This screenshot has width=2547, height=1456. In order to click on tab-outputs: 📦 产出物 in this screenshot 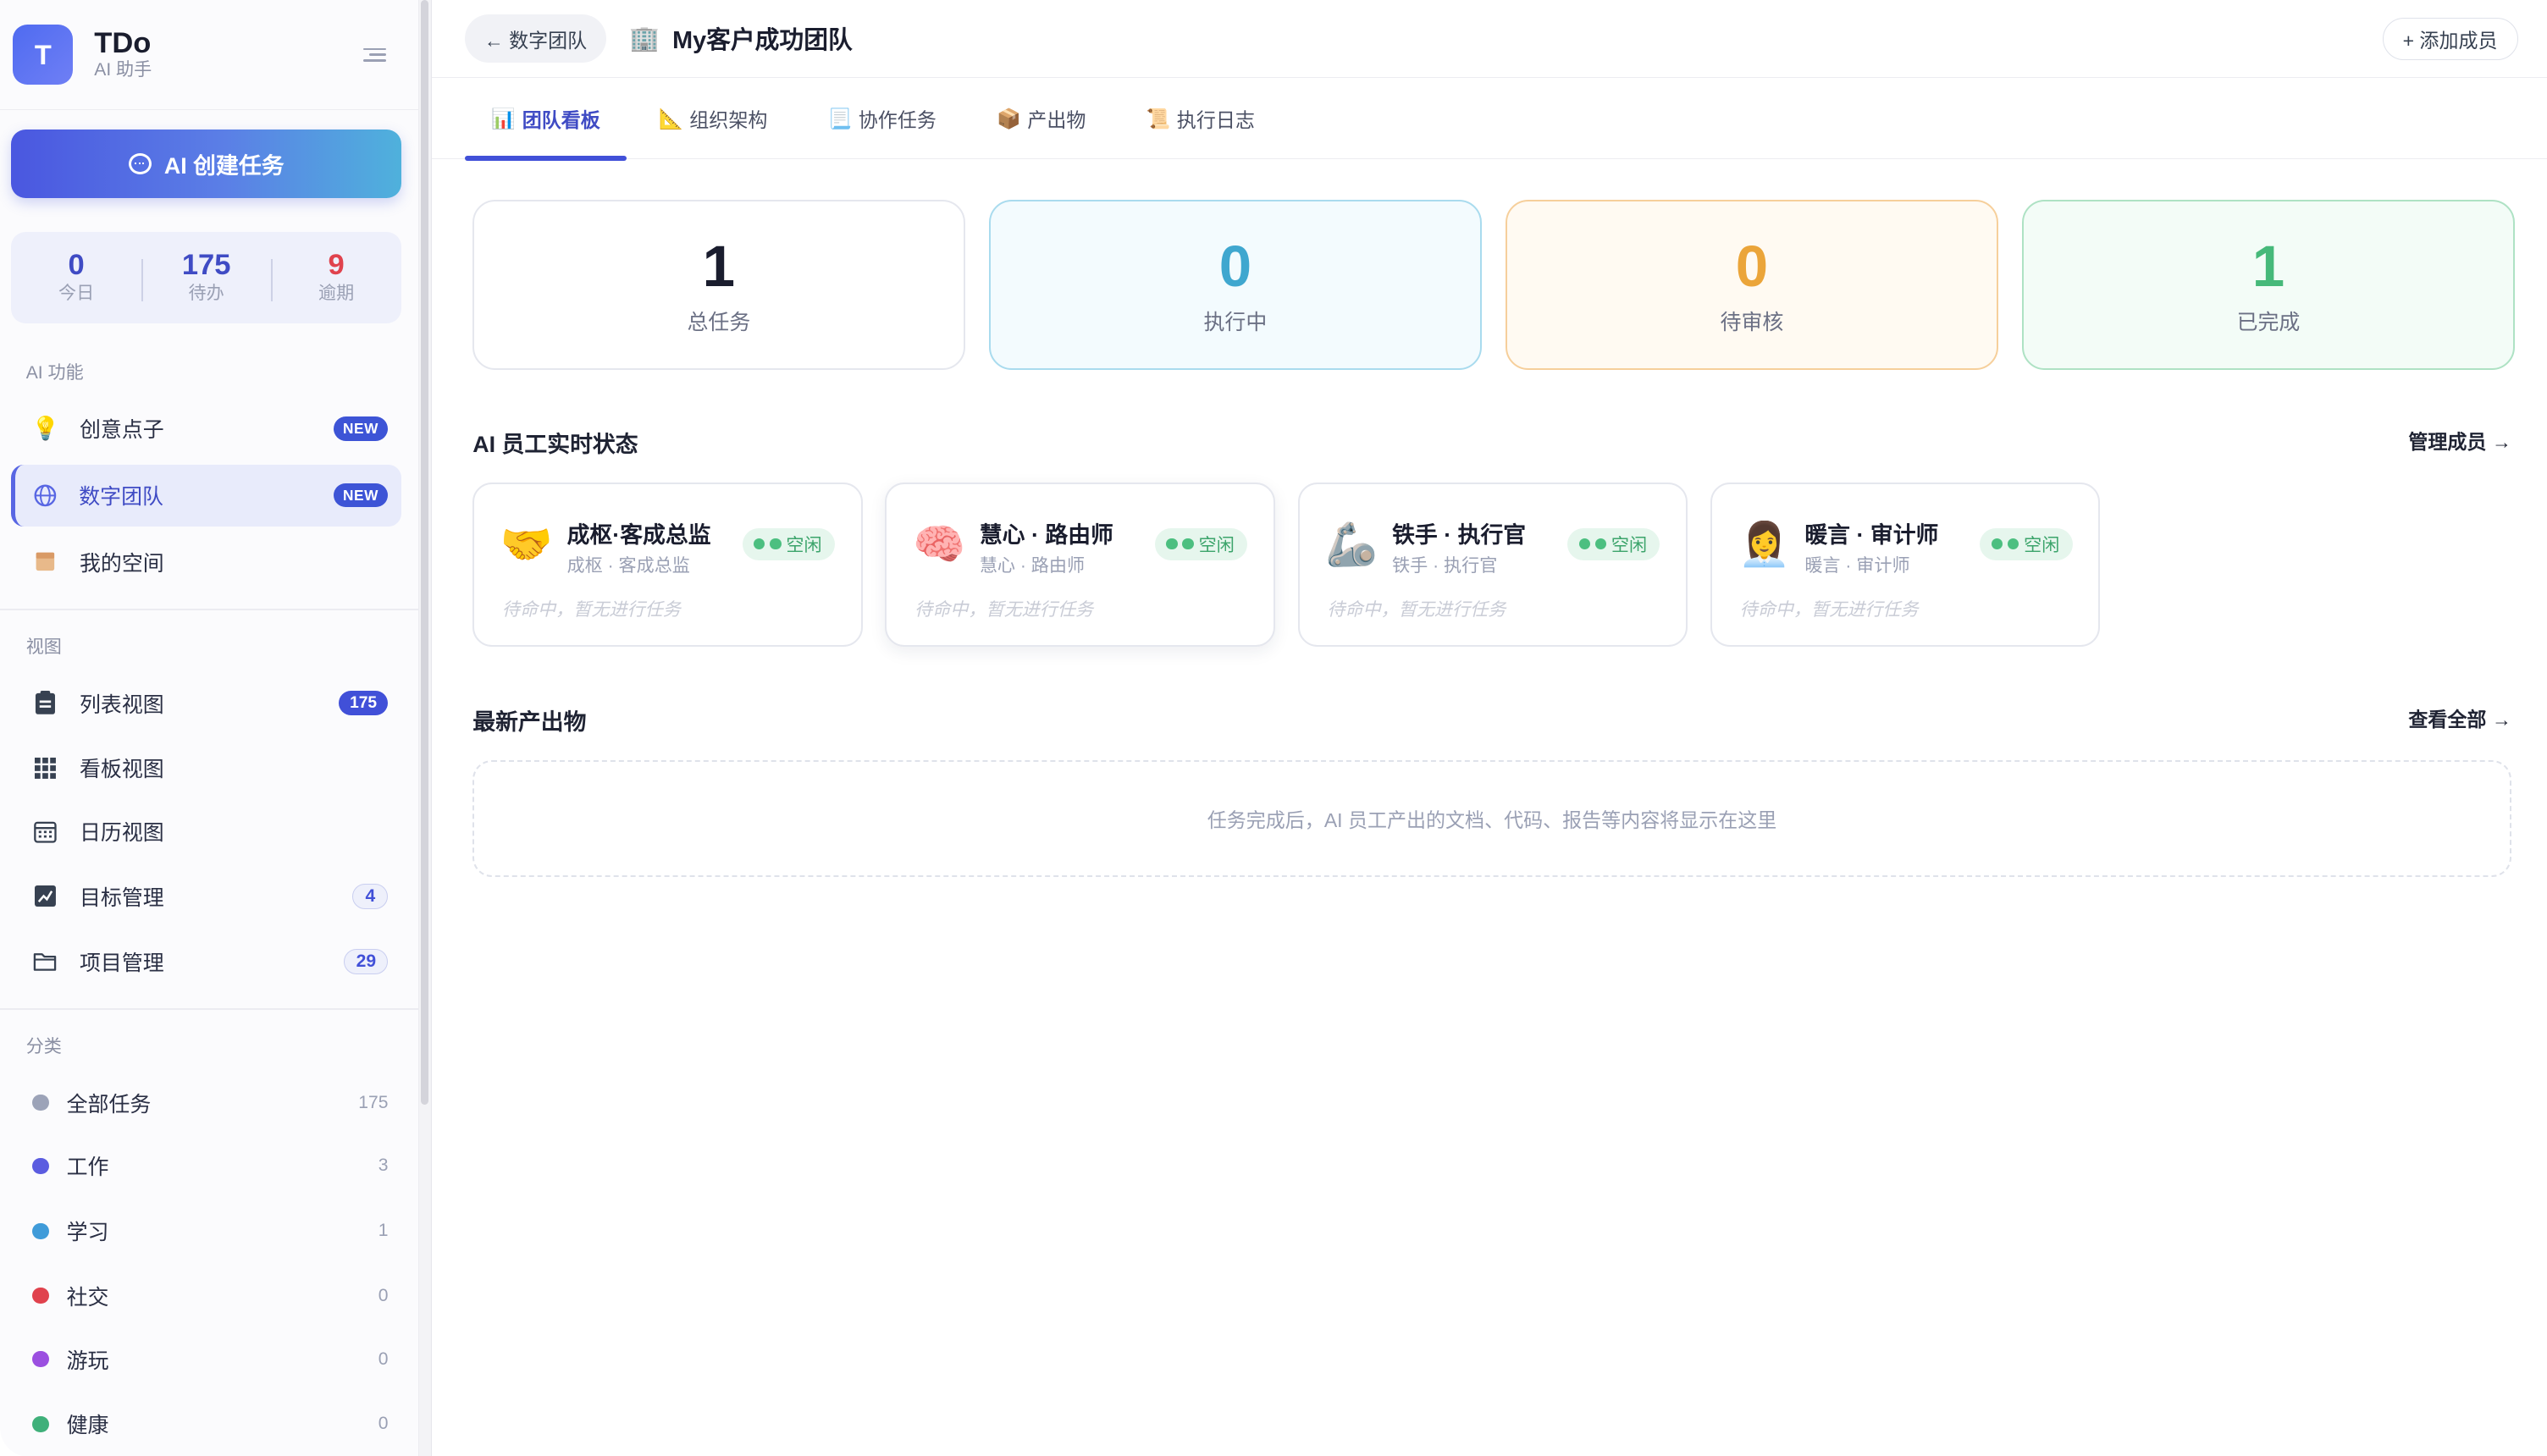, I will do `click(1041, 118)`.